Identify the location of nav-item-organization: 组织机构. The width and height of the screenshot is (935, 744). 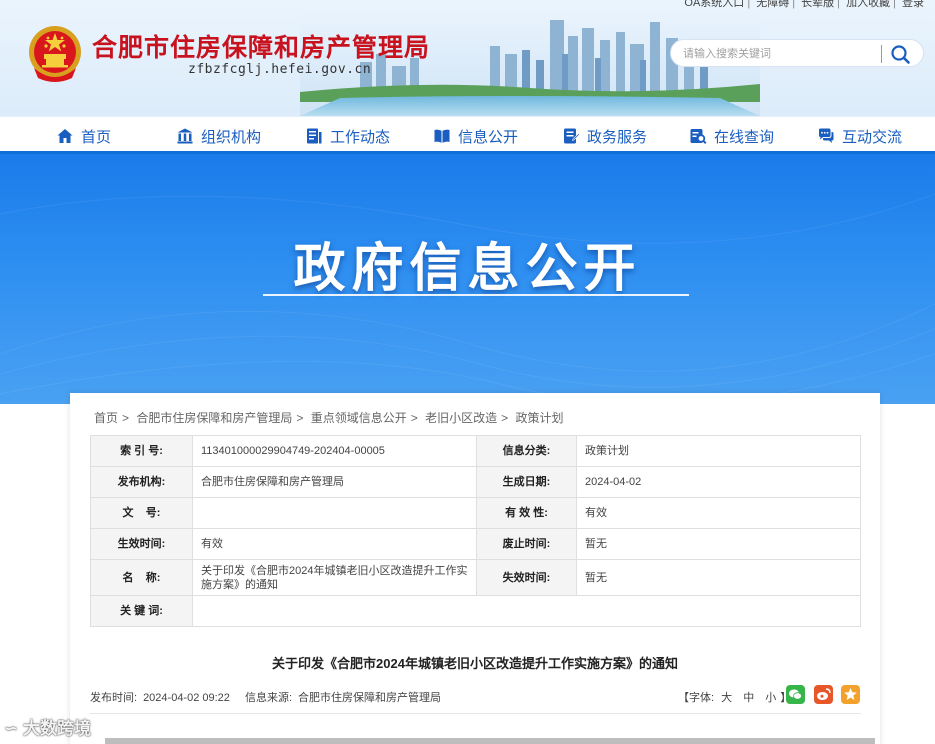
(218, 136).